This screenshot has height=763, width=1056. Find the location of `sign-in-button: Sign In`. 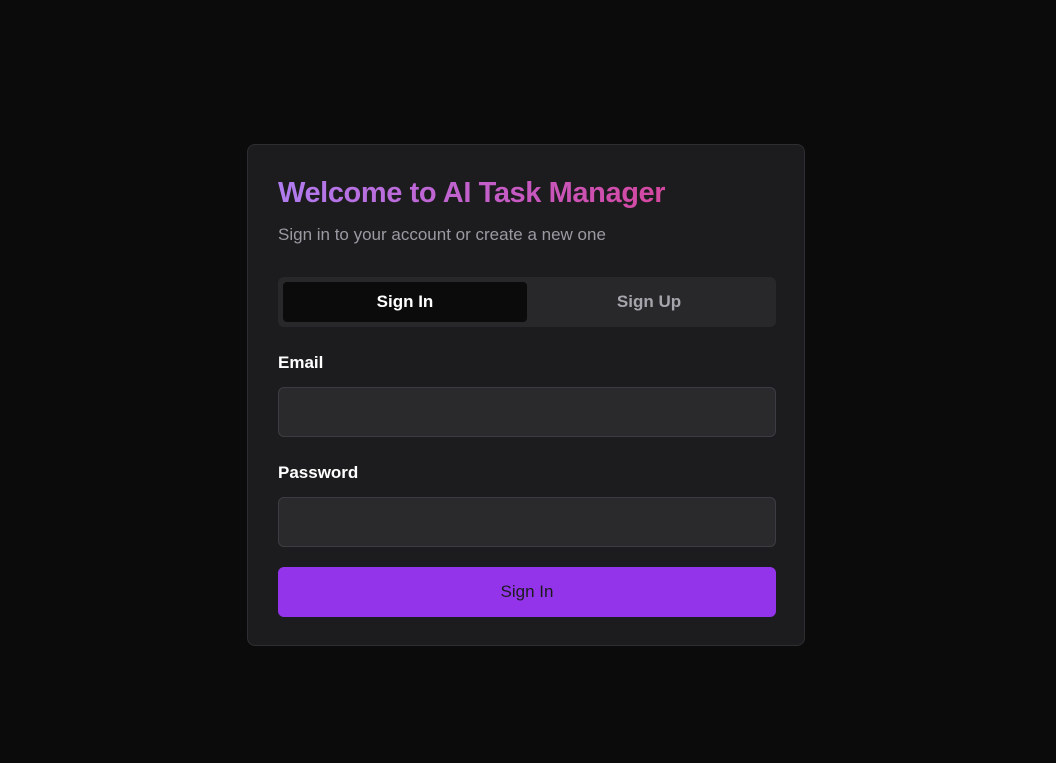

sign-in-button: Sign In is located at coordinates (527, 592).